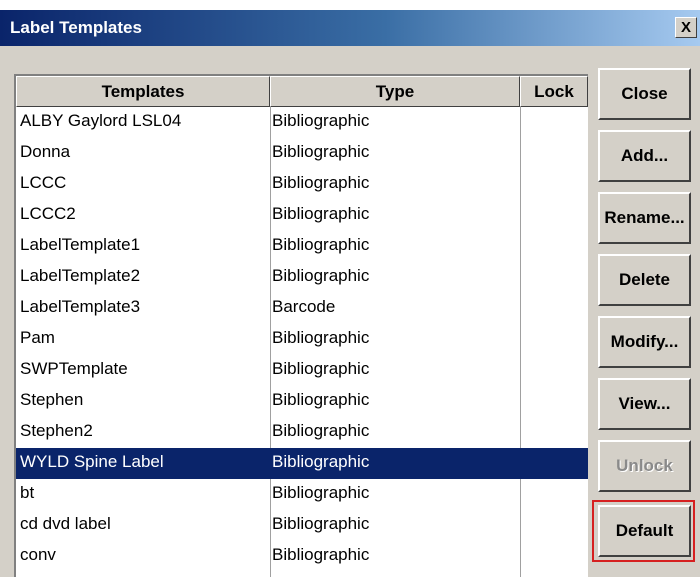 The image size is (700, 577). I want to click on table-row: LabelTemplate1 Bibliographic, so click(302, 246).